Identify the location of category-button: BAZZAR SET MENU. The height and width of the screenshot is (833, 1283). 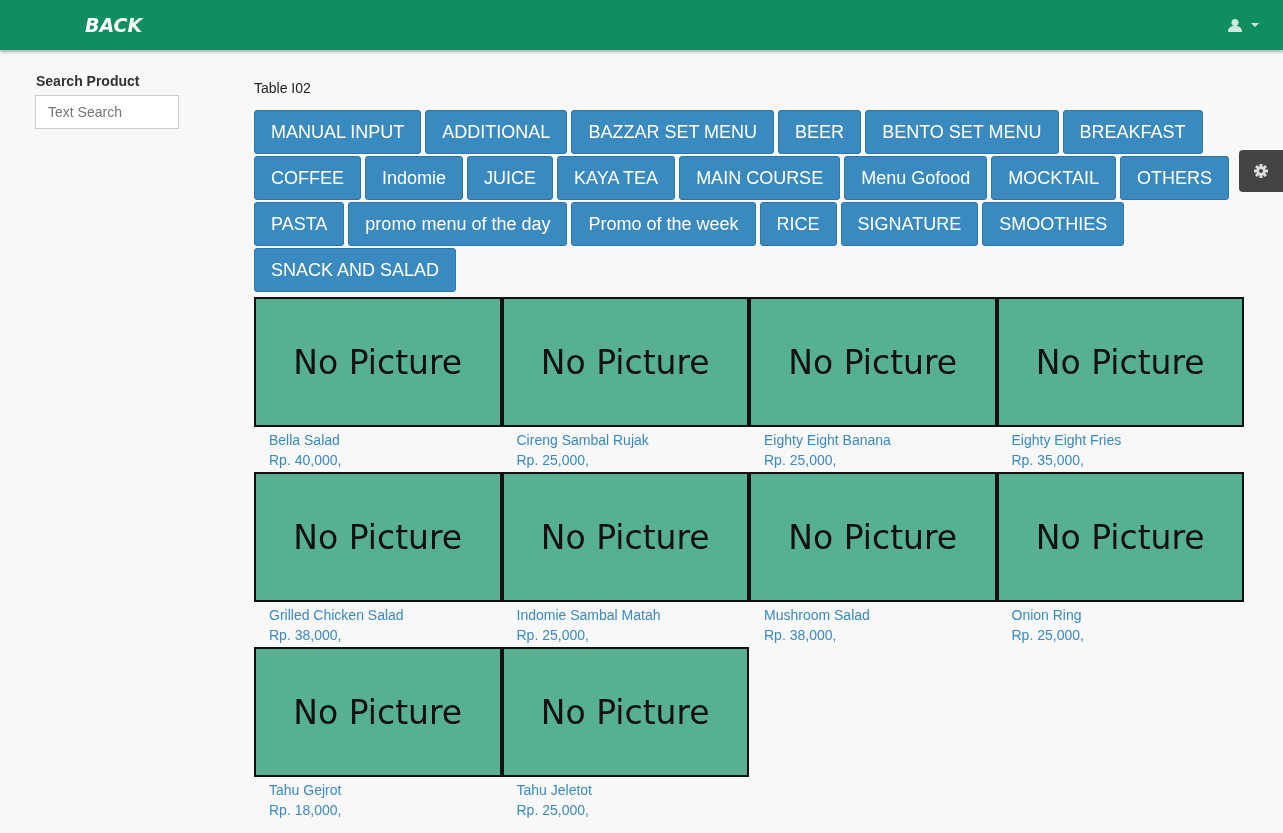
(673, 132).